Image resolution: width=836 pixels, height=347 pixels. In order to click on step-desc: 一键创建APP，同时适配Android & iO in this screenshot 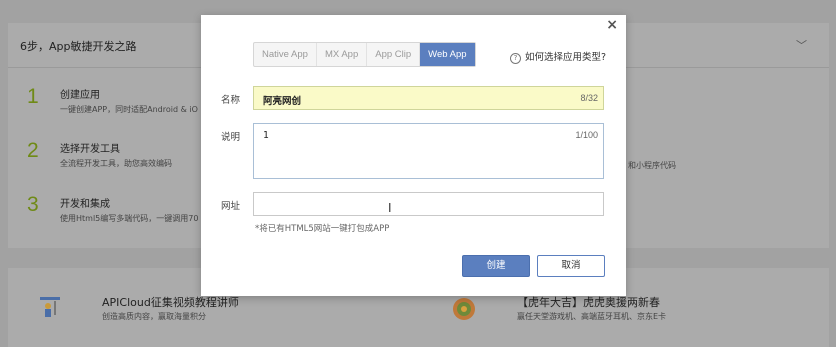, I will do `click(129, 109)`.